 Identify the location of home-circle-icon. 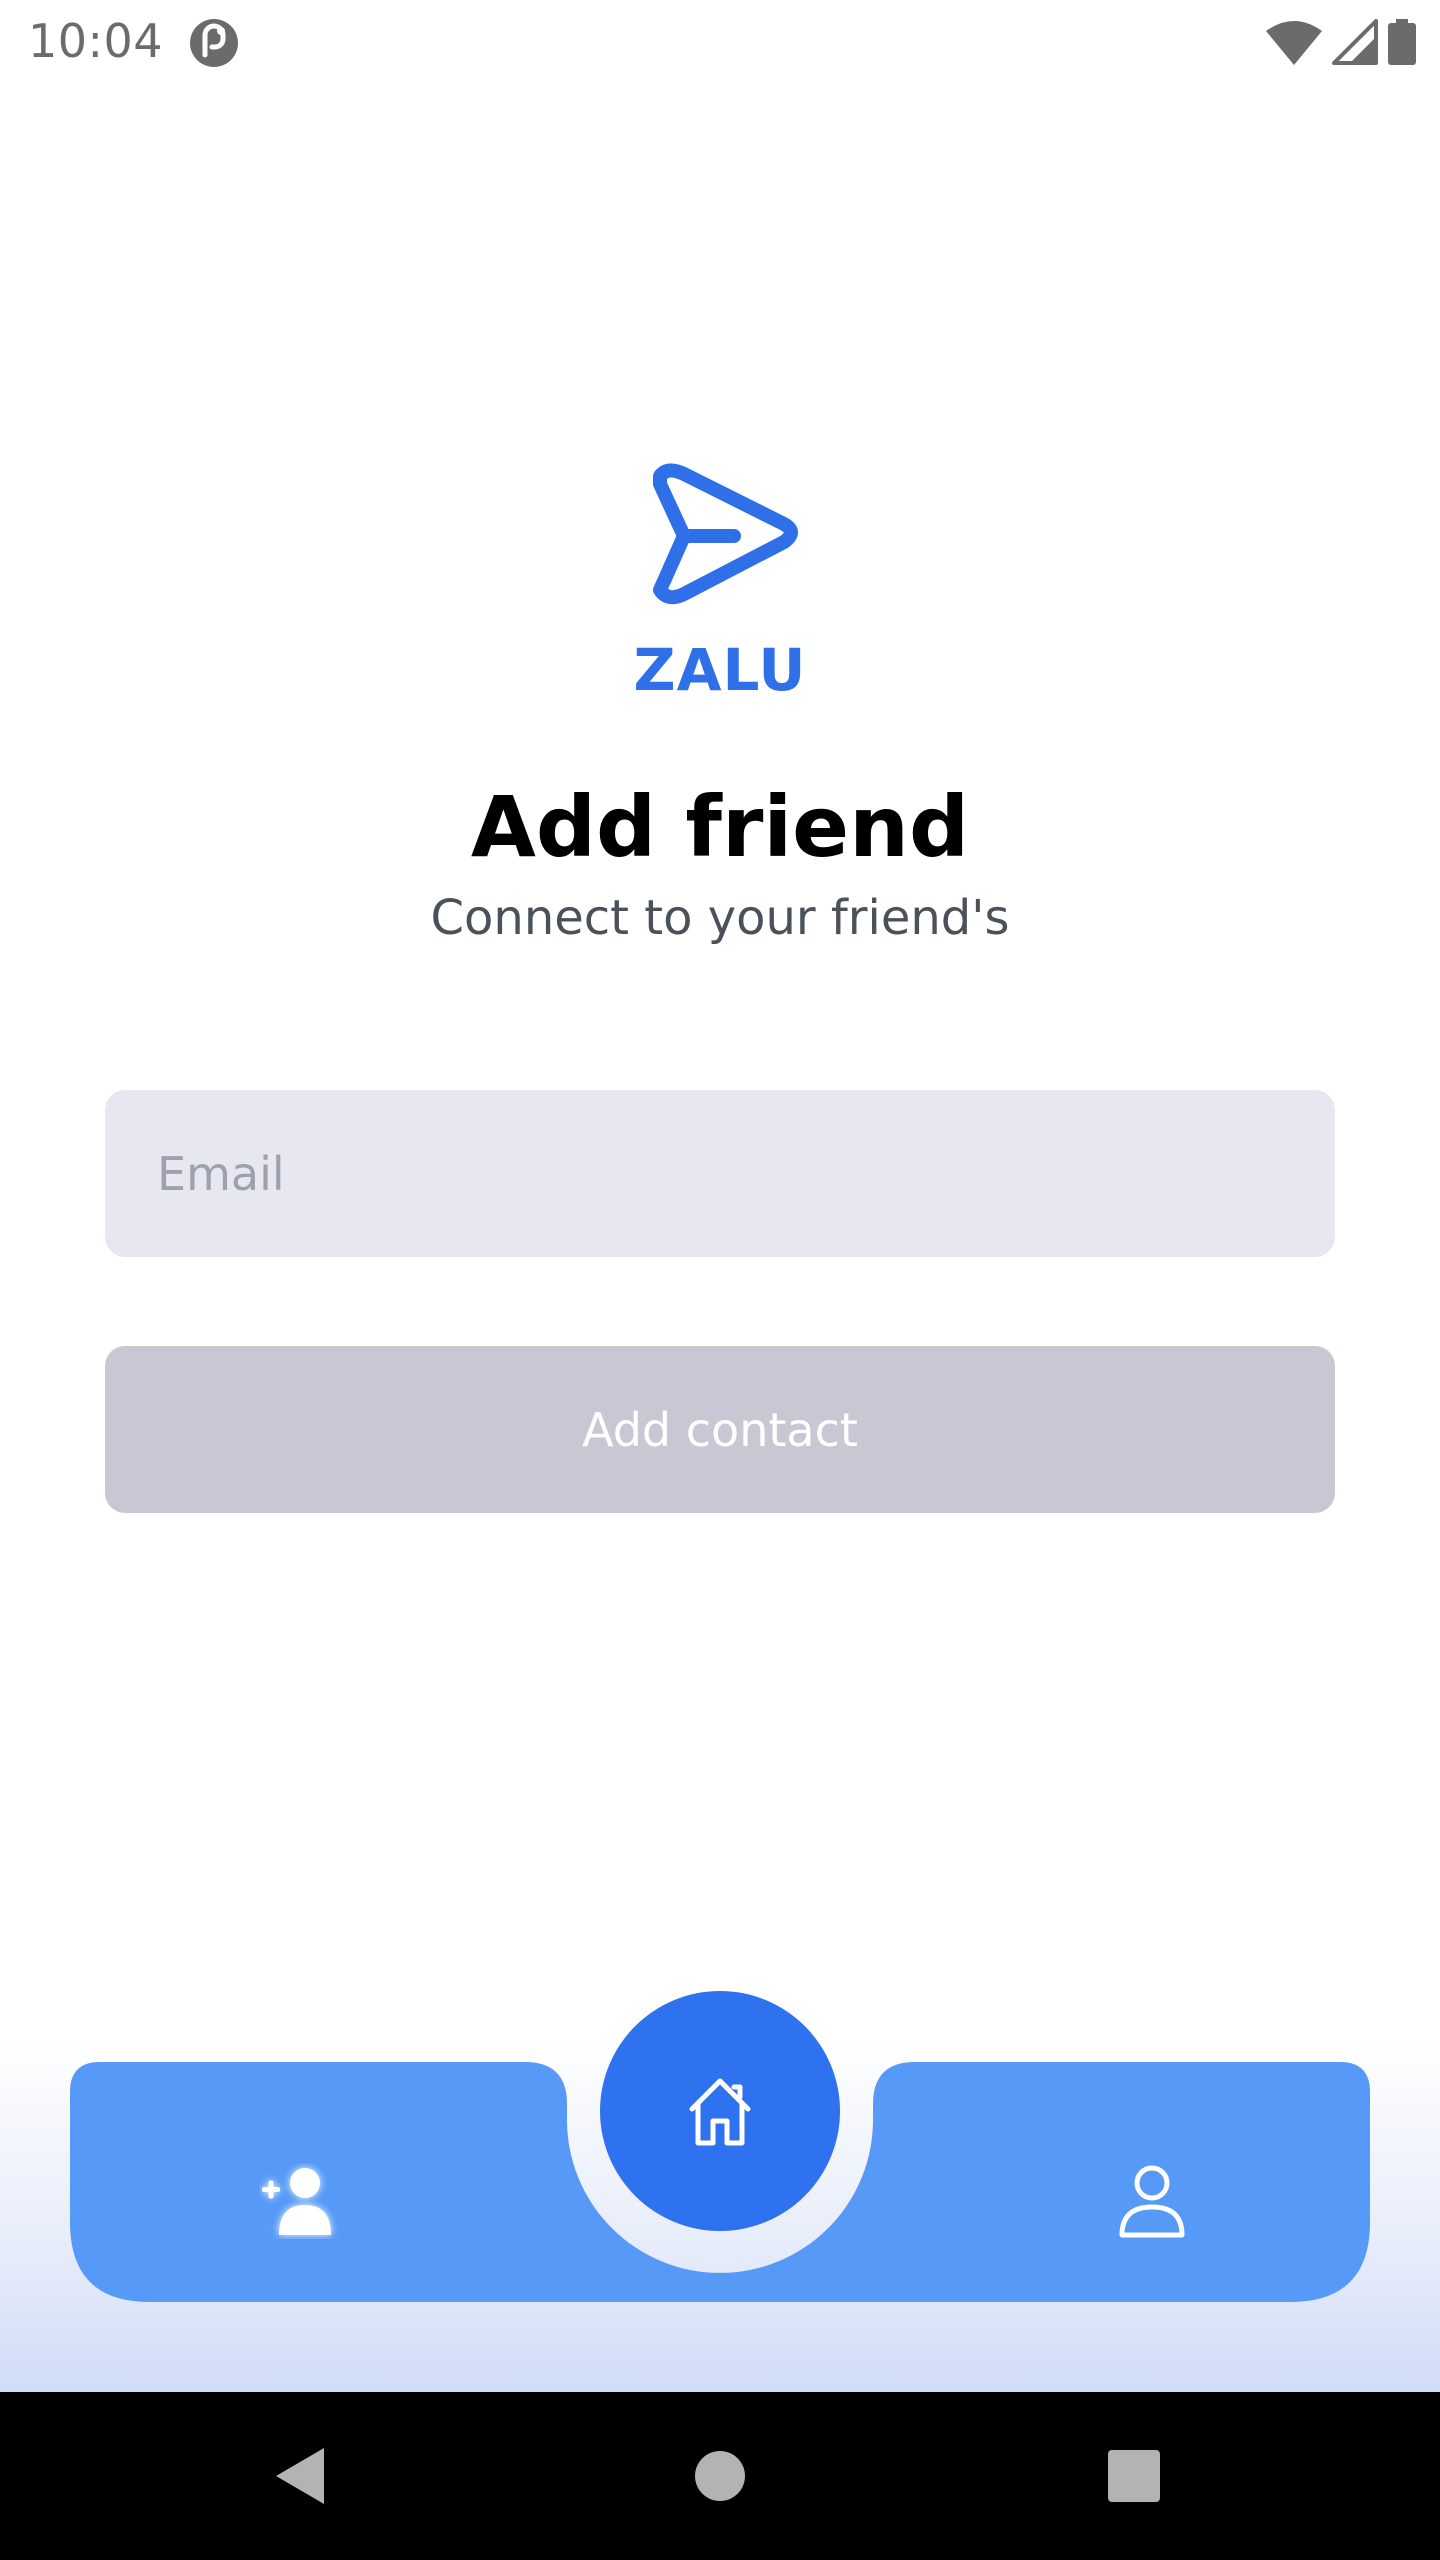
(720, 2476).